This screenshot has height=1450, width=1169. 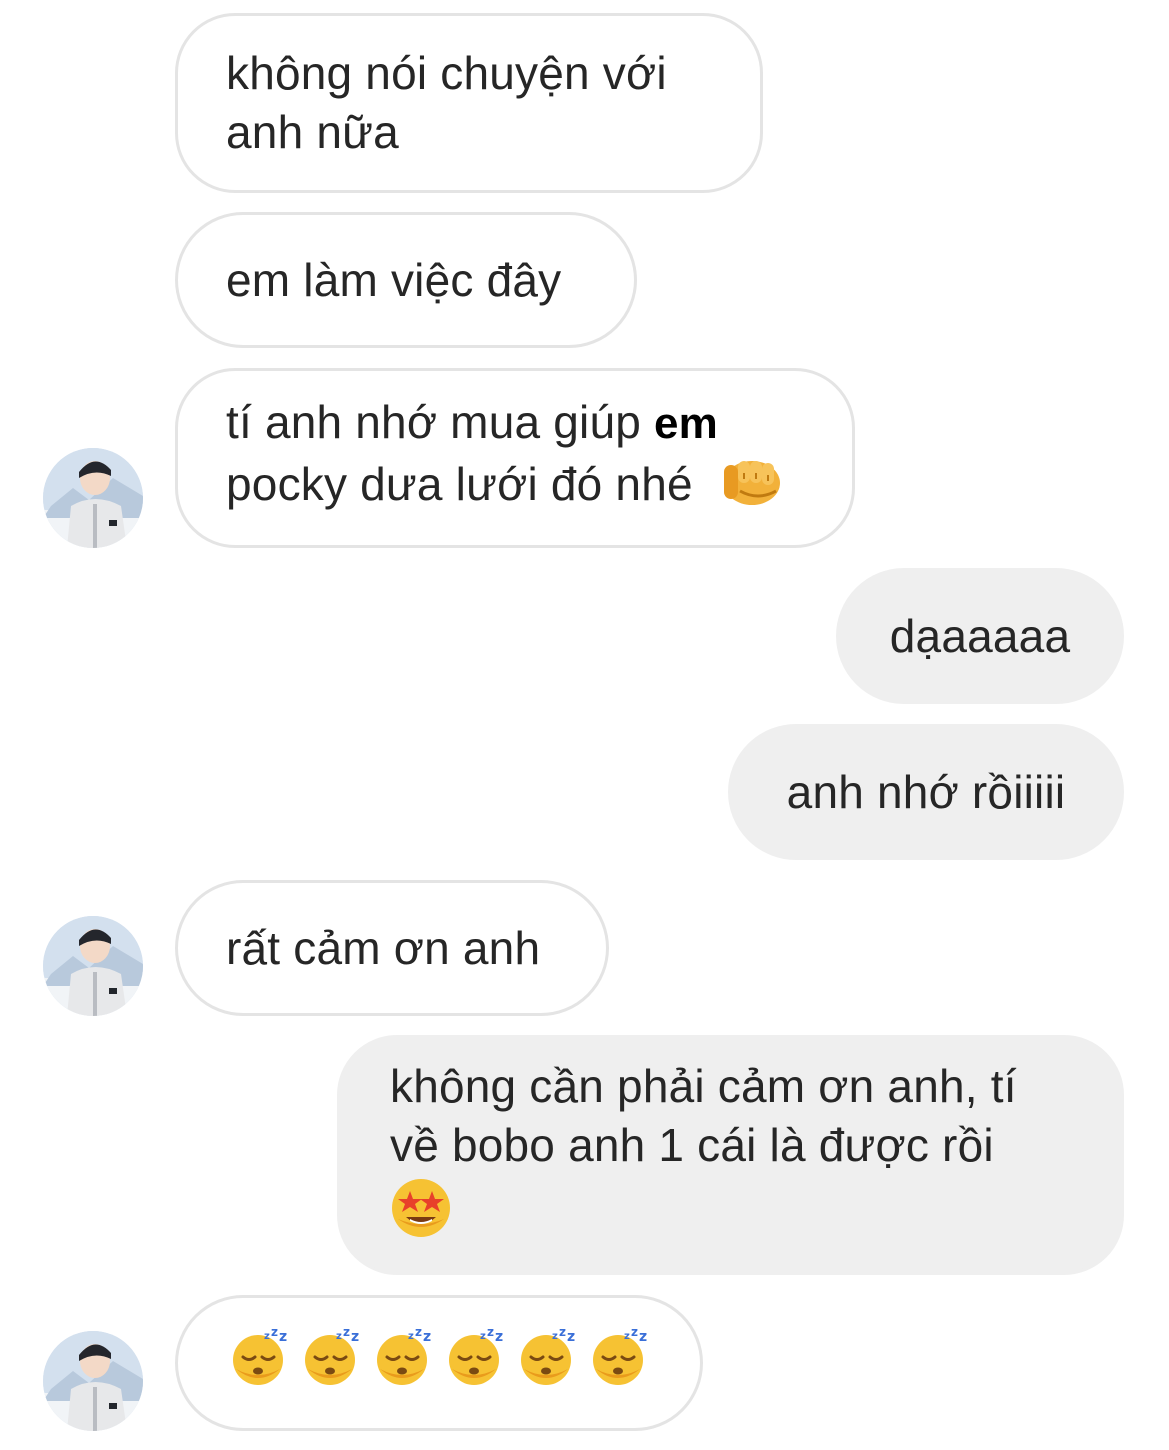 I want to click on message-text: rất cảm ơn anh, so click(x=383, y=947).